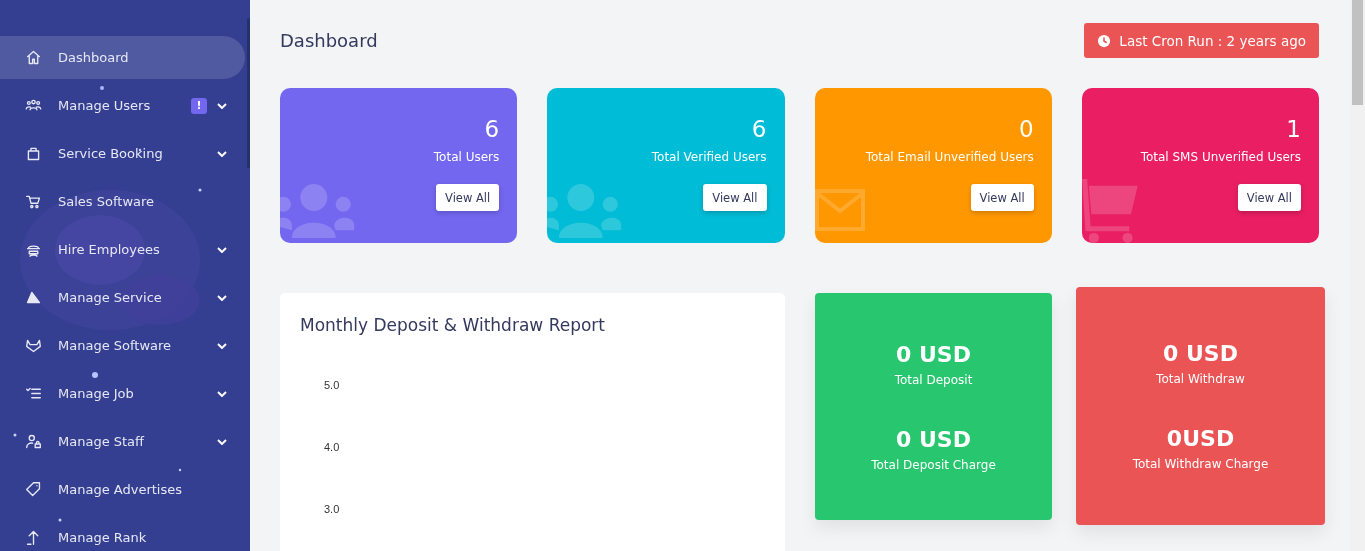 The width and height of the screenshot is (1365, 551). Describe the element at coordinates (105, 105) in the screenshot. I see `menu-label: Manage Users` at that location.